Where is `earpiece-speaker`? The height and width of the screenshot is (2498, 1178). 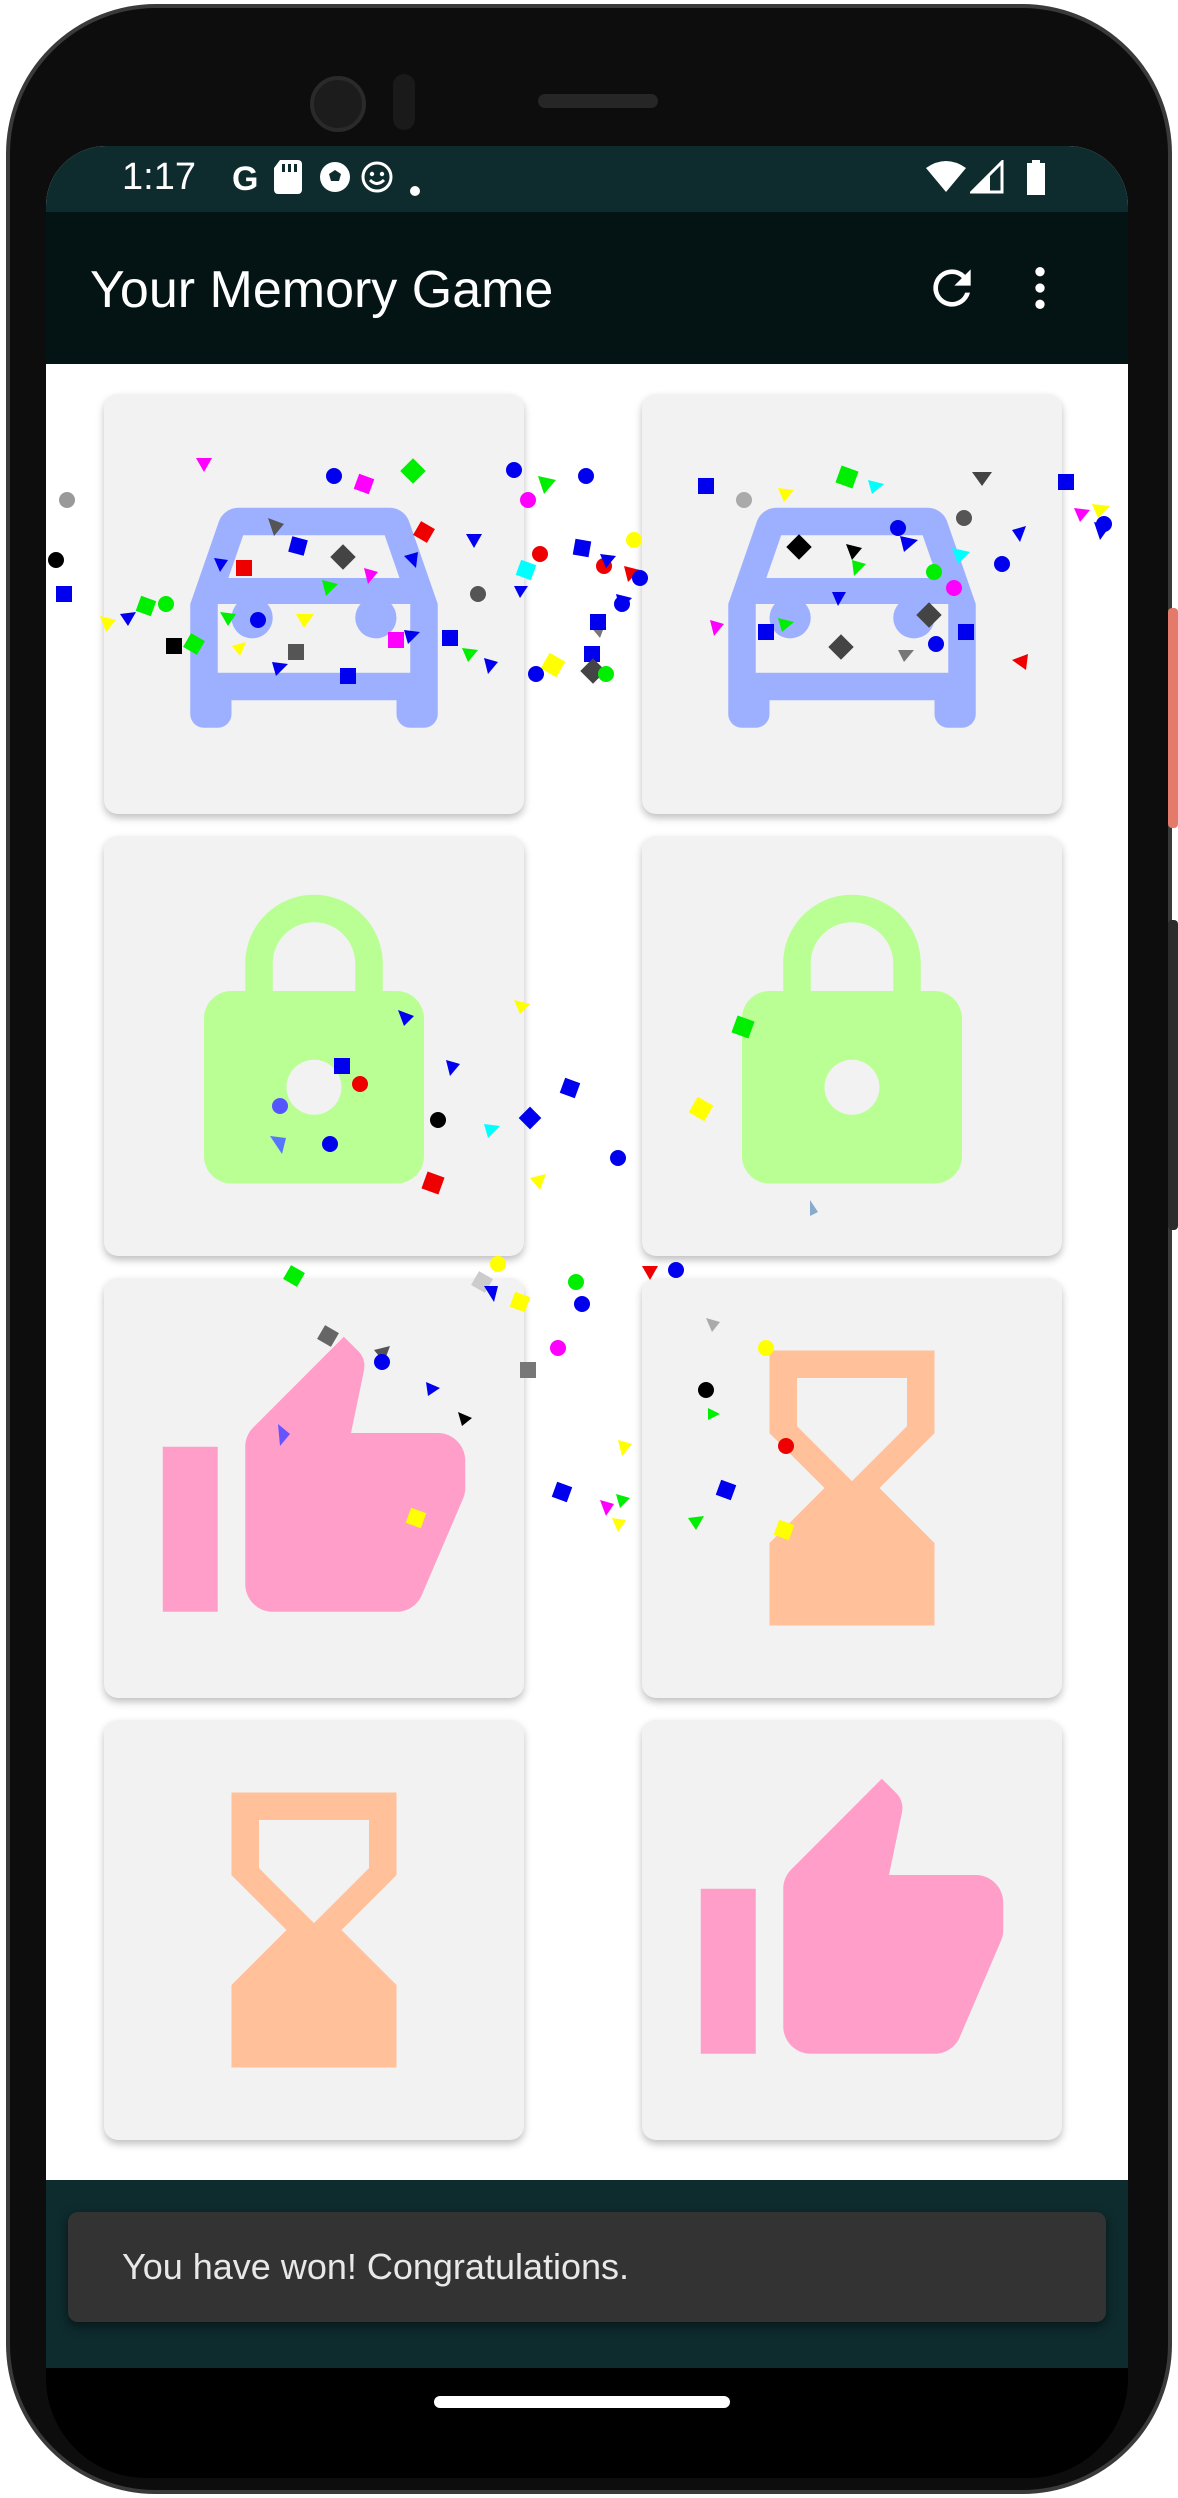
earpiece-speaker is located at coordinates (598, 101).